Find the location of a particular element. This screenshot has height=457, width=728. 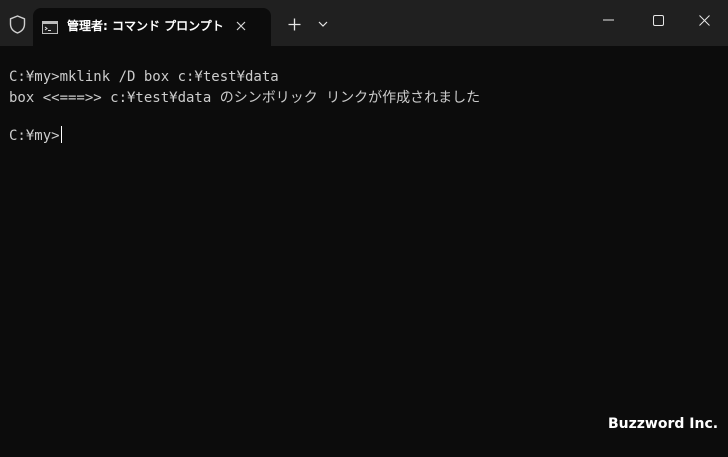

maximize-button is located at coordinates (658, 20).